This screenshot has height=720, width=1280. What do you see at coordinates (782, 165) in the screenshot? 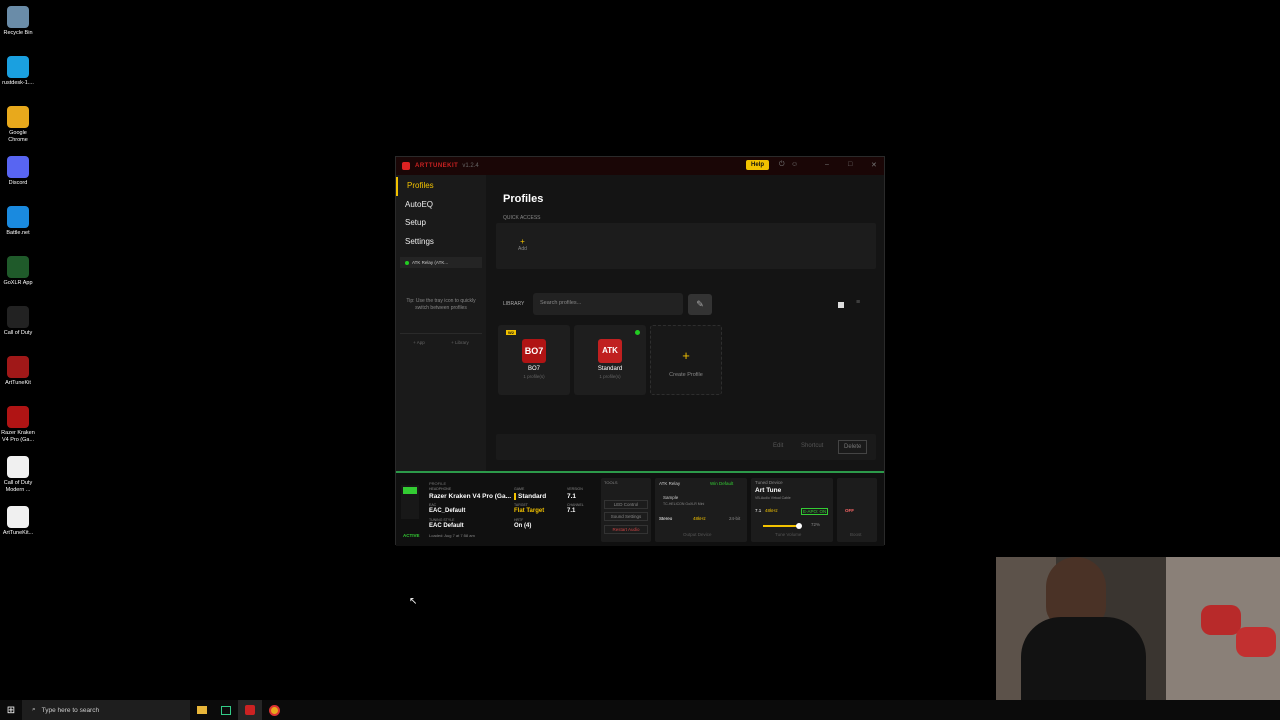
I see `power-icon: ⏻` at bounding box center [782, 165].